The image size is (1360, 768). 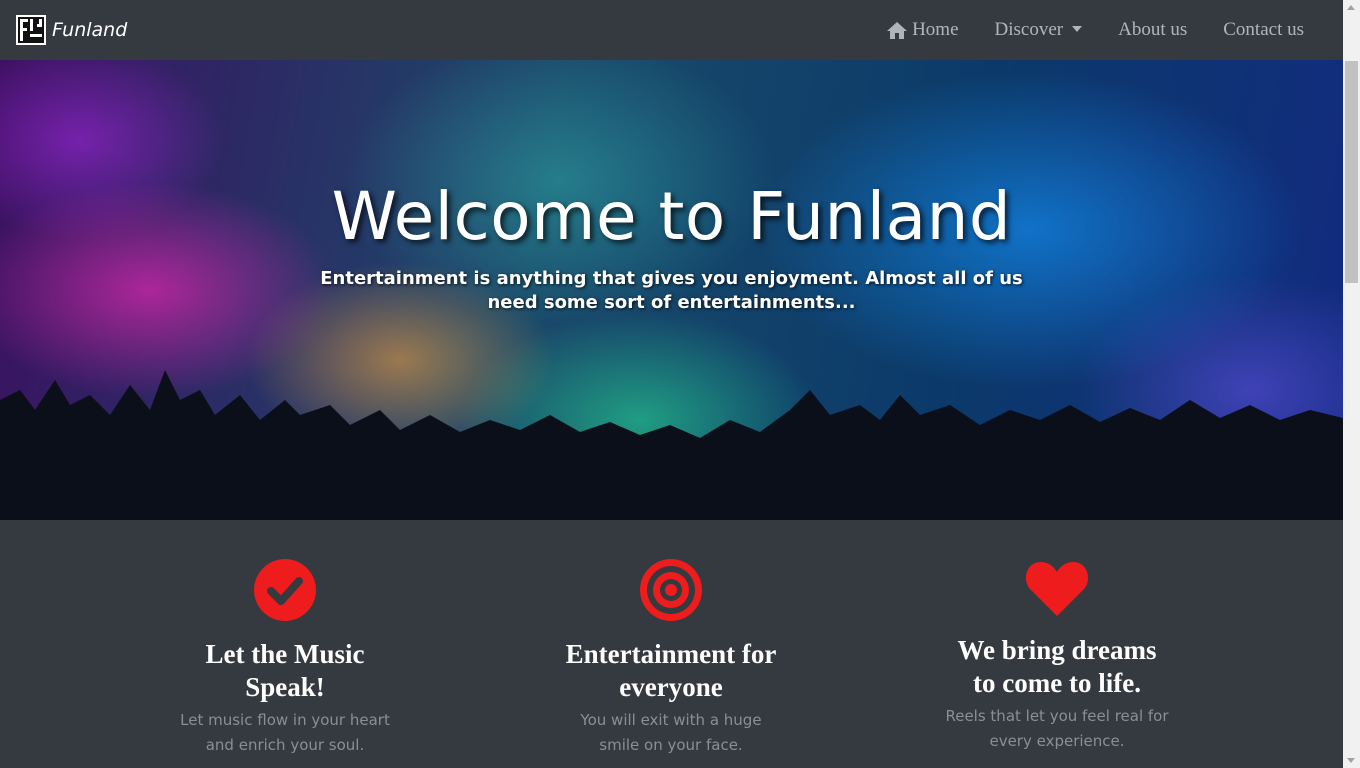 I want to click on scroll-down-arrow-icon, so click(x=1351, y=760).